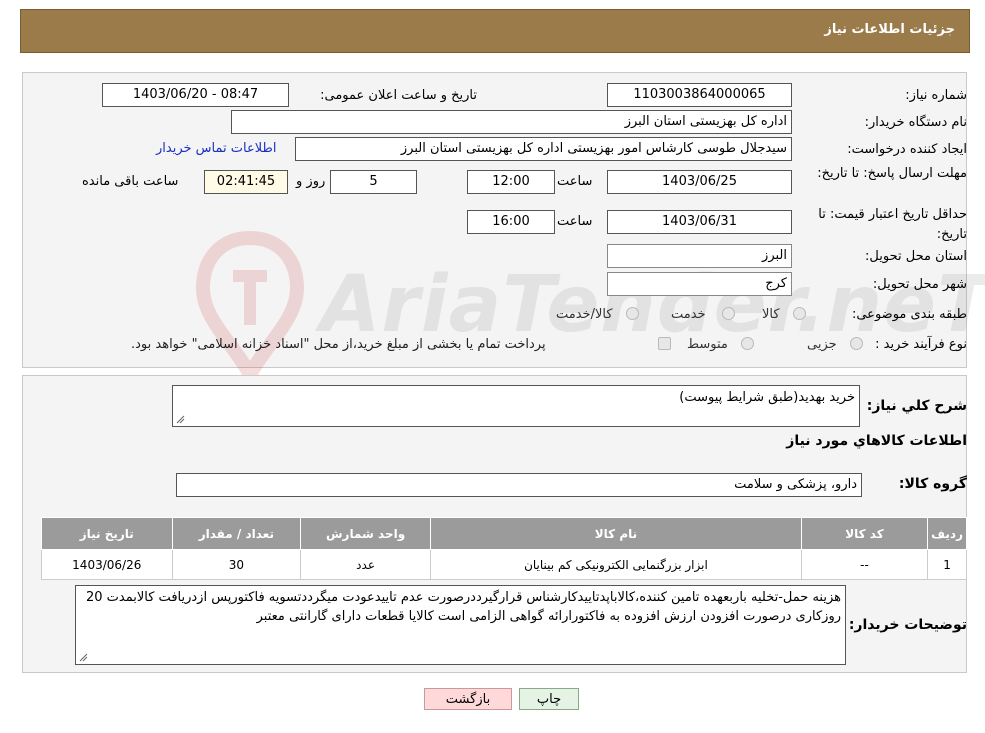 Image resolution: width=985 pixels, height=733 pixels. Describe the element at coordinates (932, 484) in the screenshot. I see `group-label: گروه کالا:` at that location.